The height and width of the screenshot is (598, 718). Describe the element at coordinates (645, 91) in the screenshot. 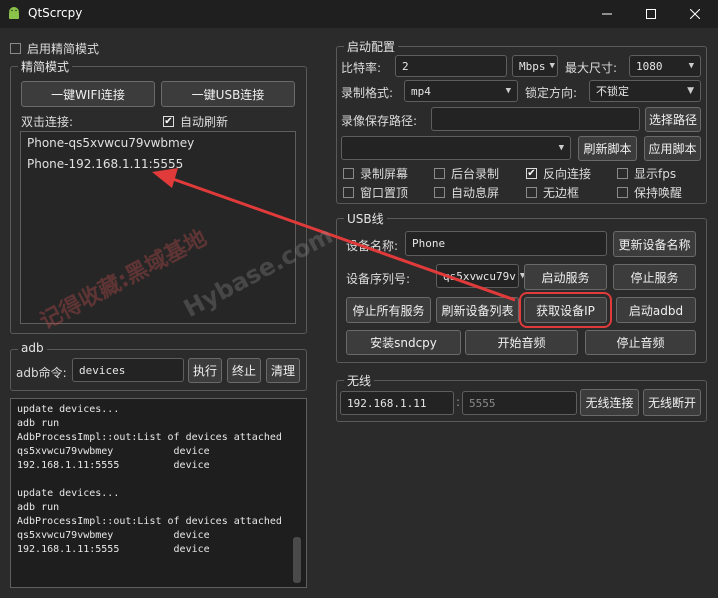

I see `lock-orientation-select: 不锁定 ▼` at that location.